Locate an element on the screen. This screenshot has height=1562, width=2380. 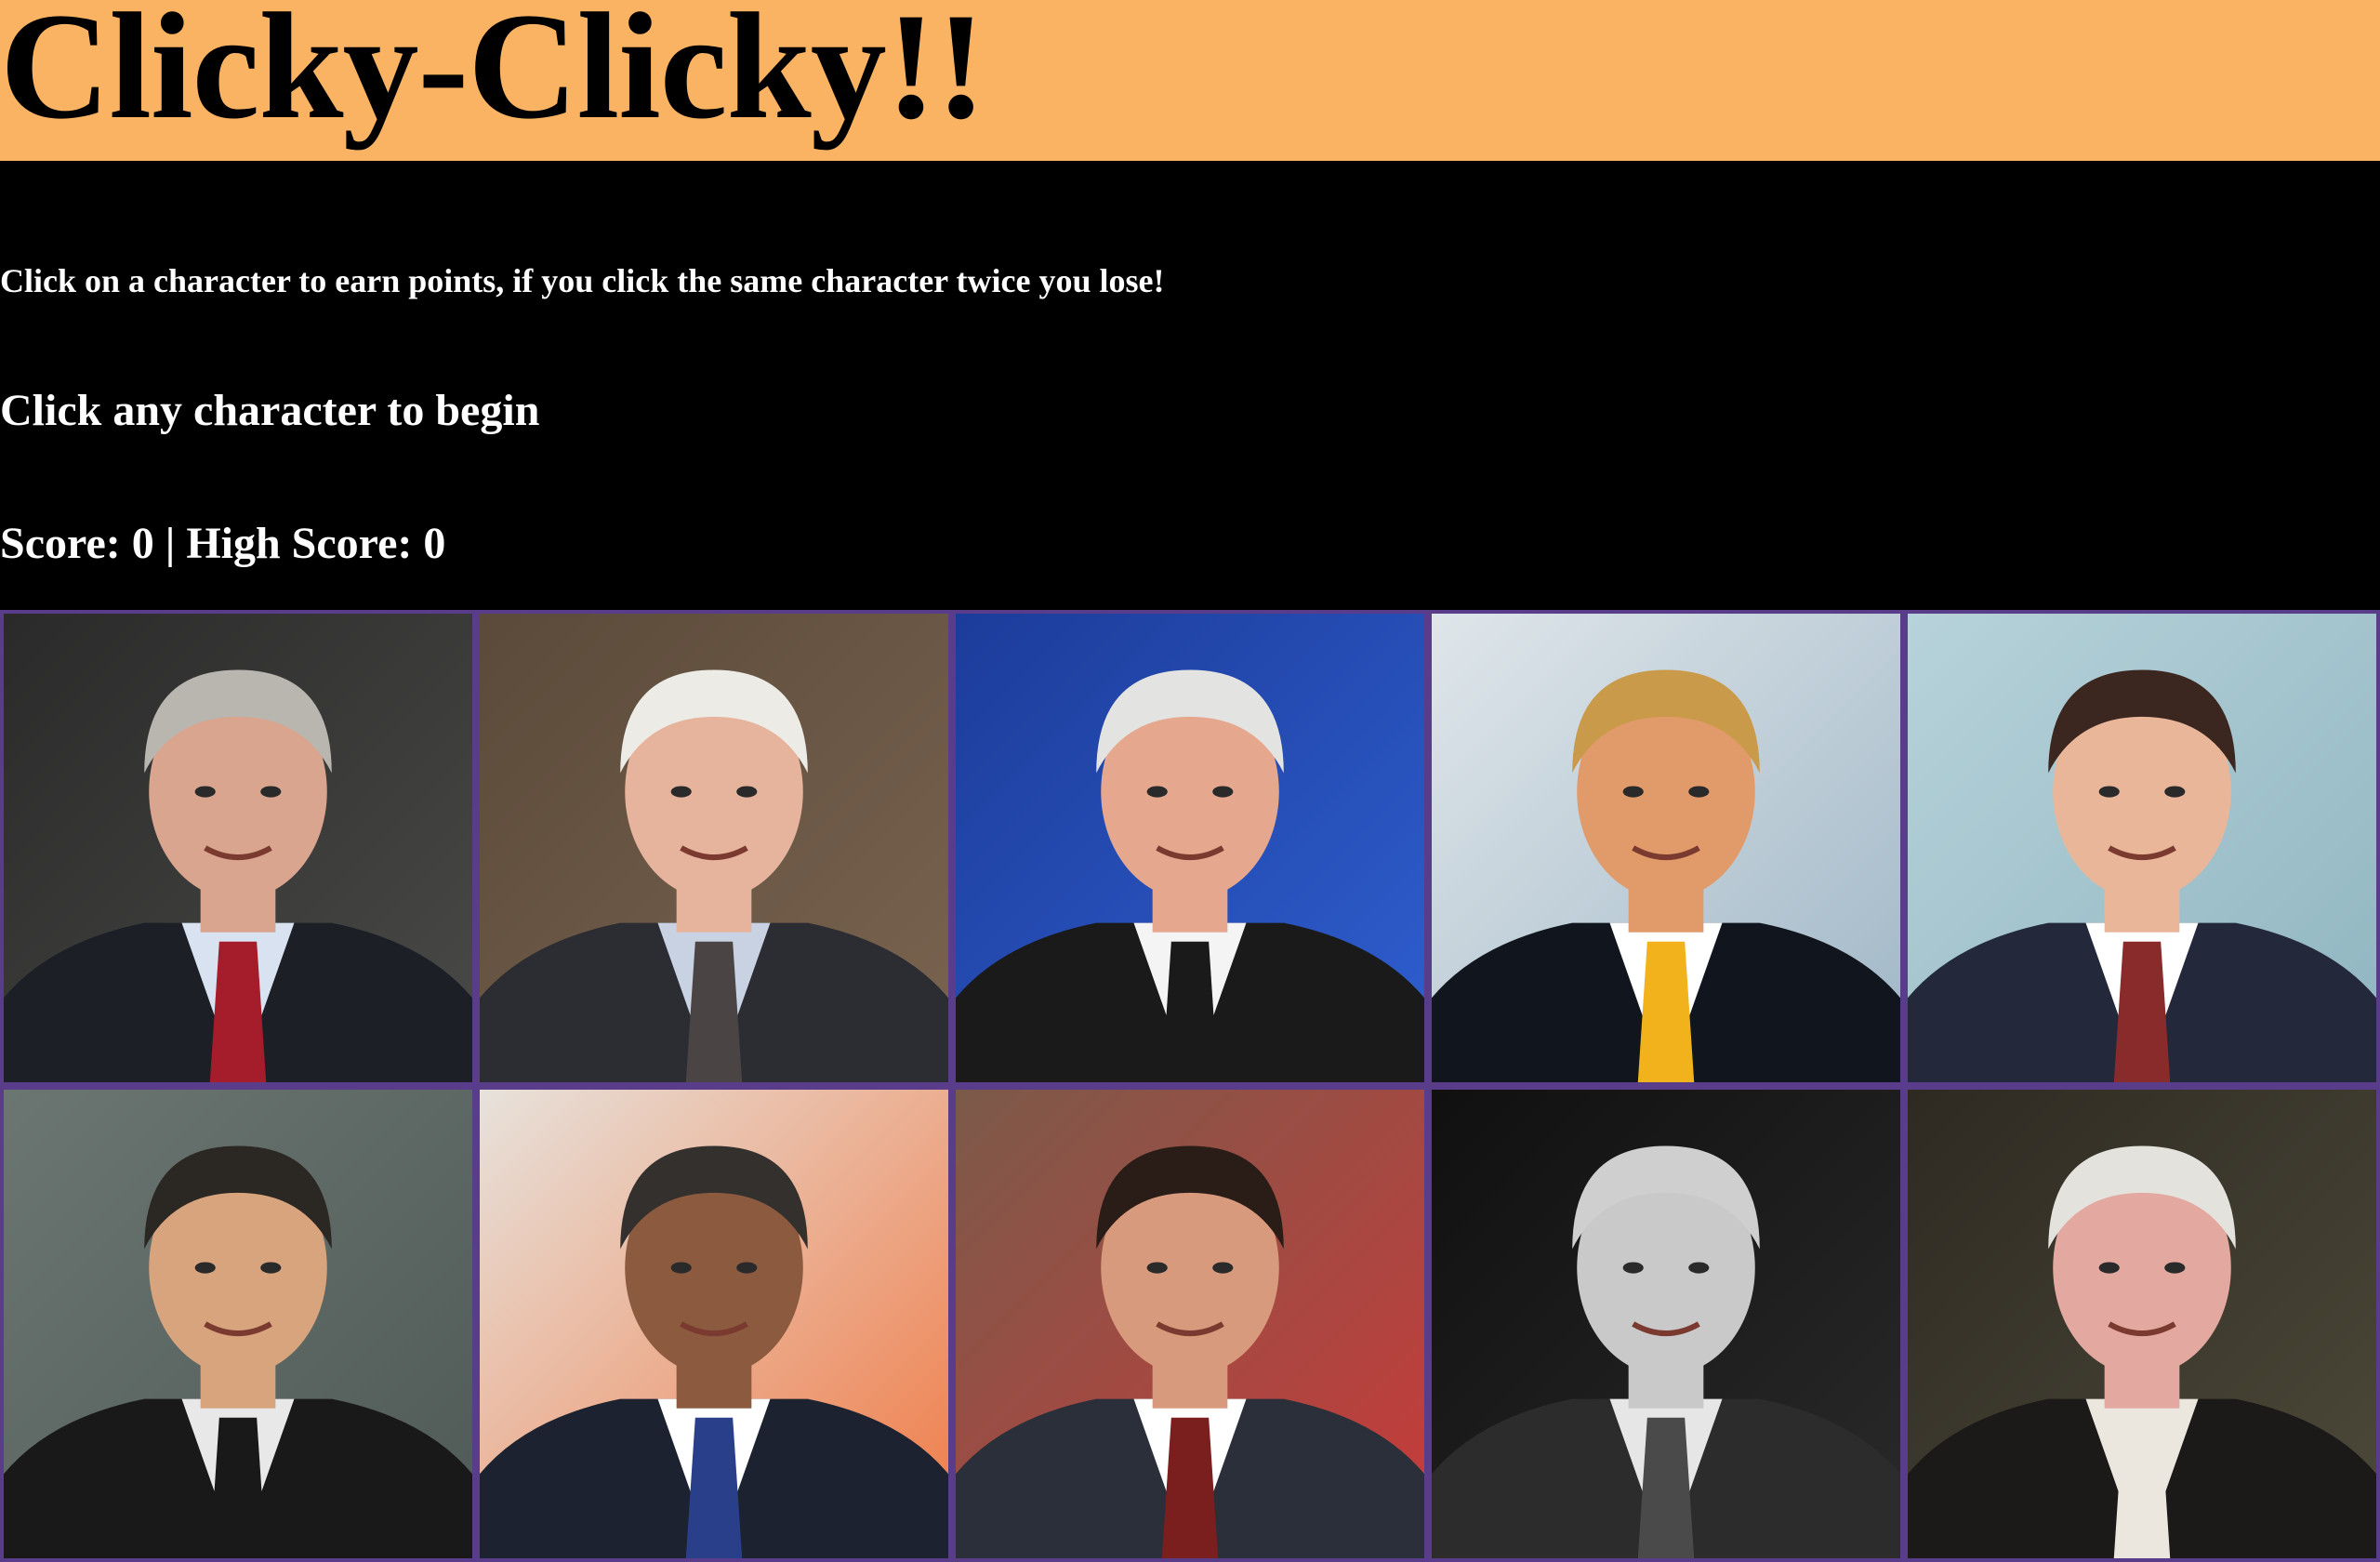
character-card: Bill Clinton is located at coordinates (1190, 848).